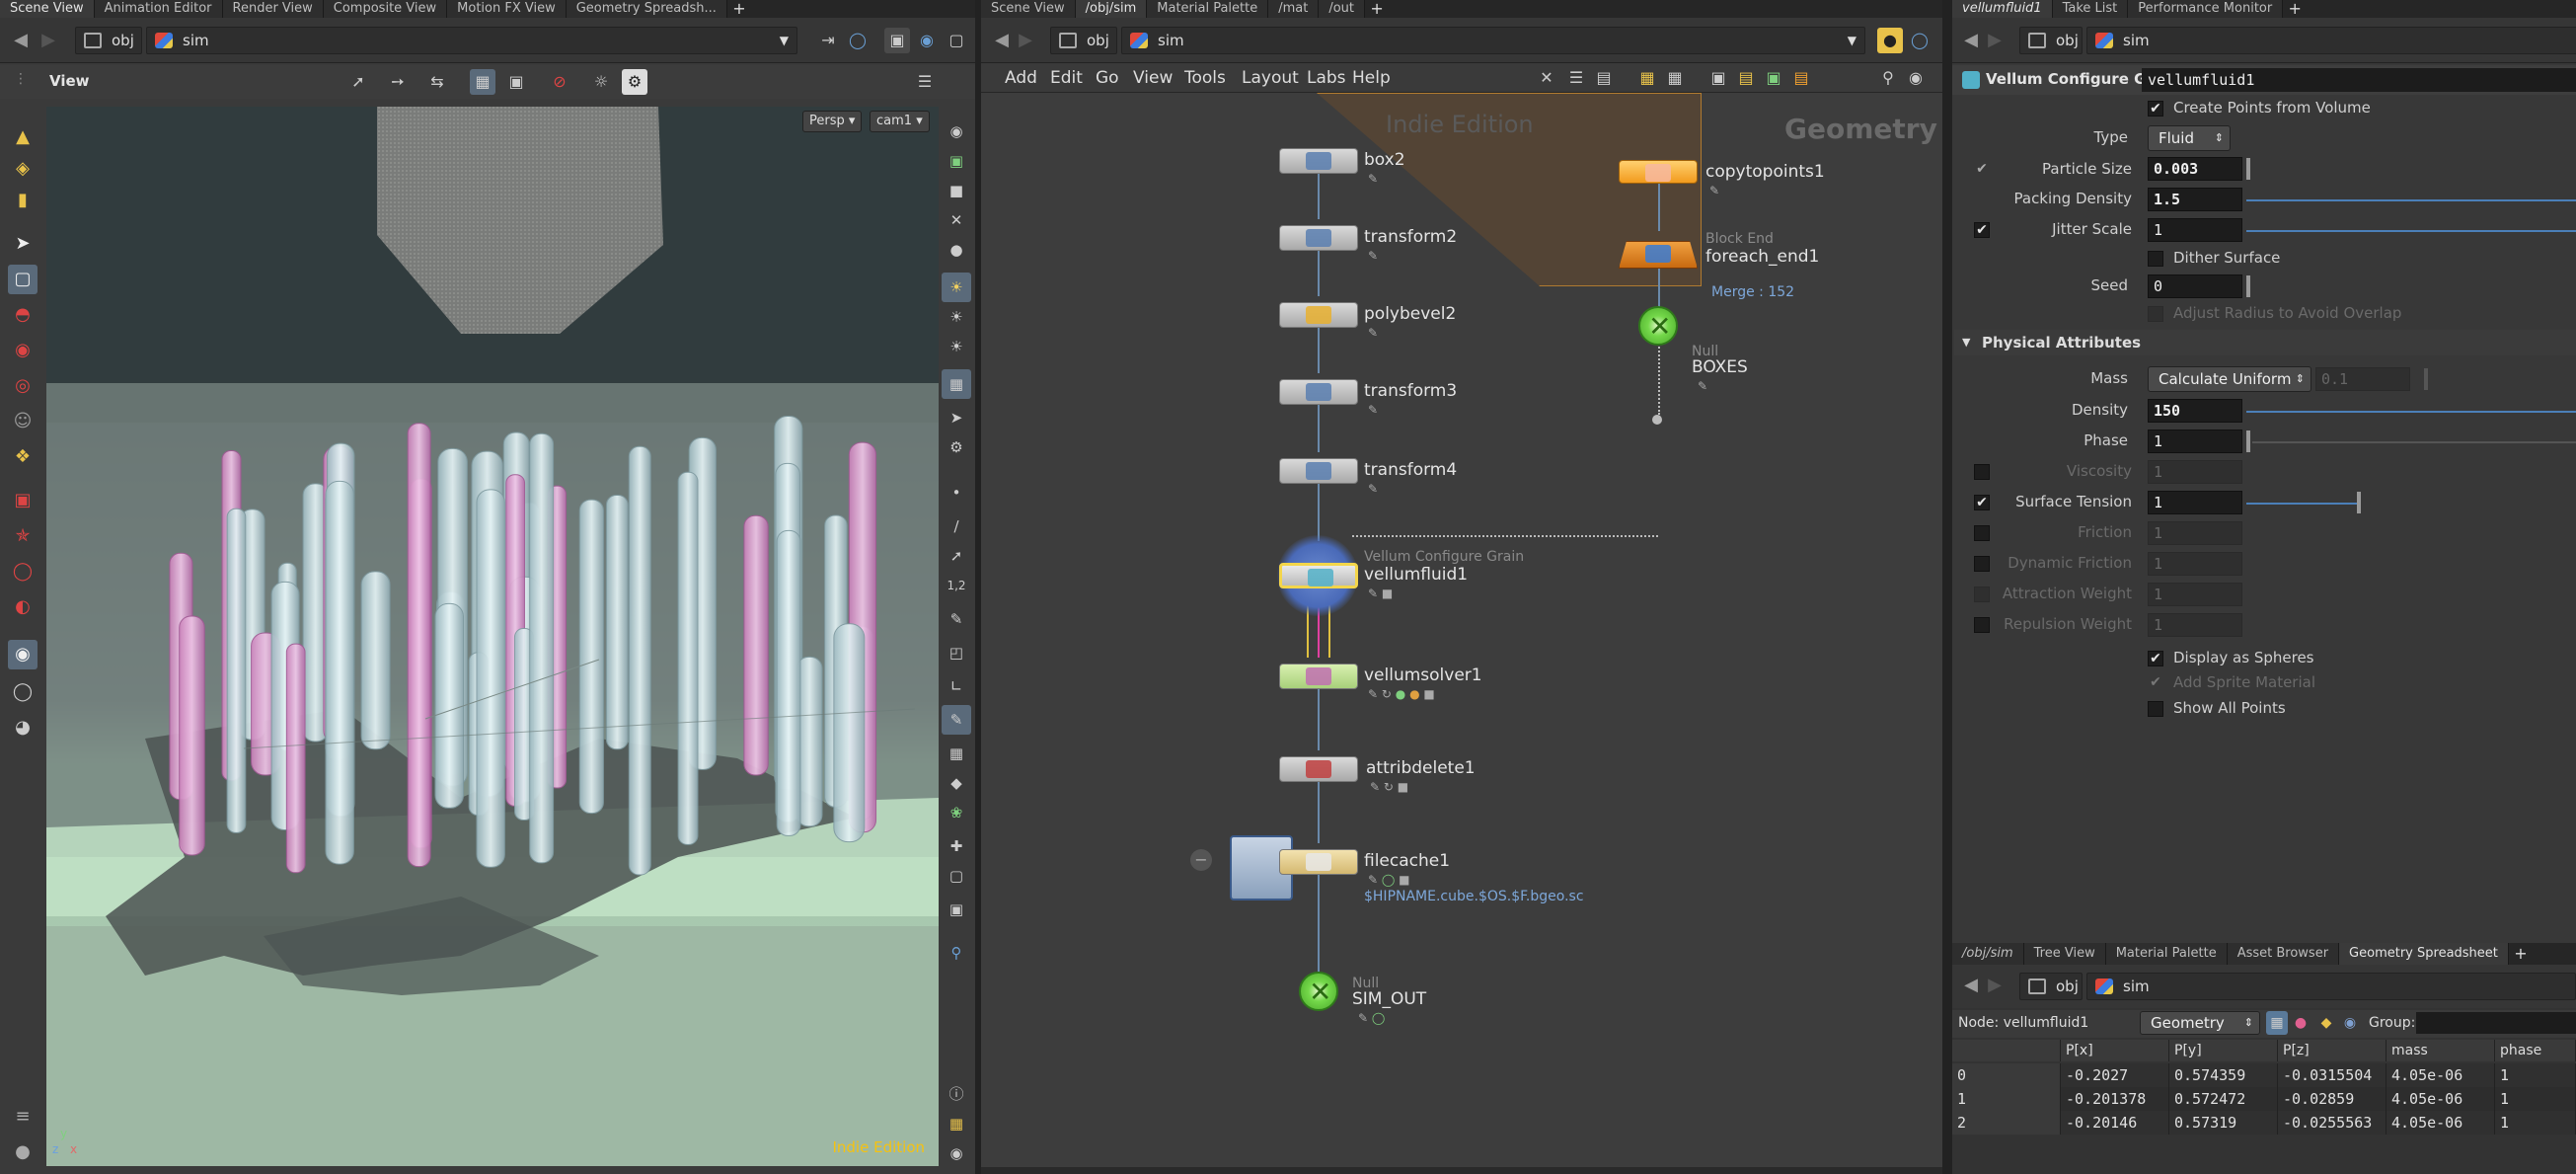  Describe the element at coordinates (1318, 392) in the screenshot. I see `node-transform3` at that location.